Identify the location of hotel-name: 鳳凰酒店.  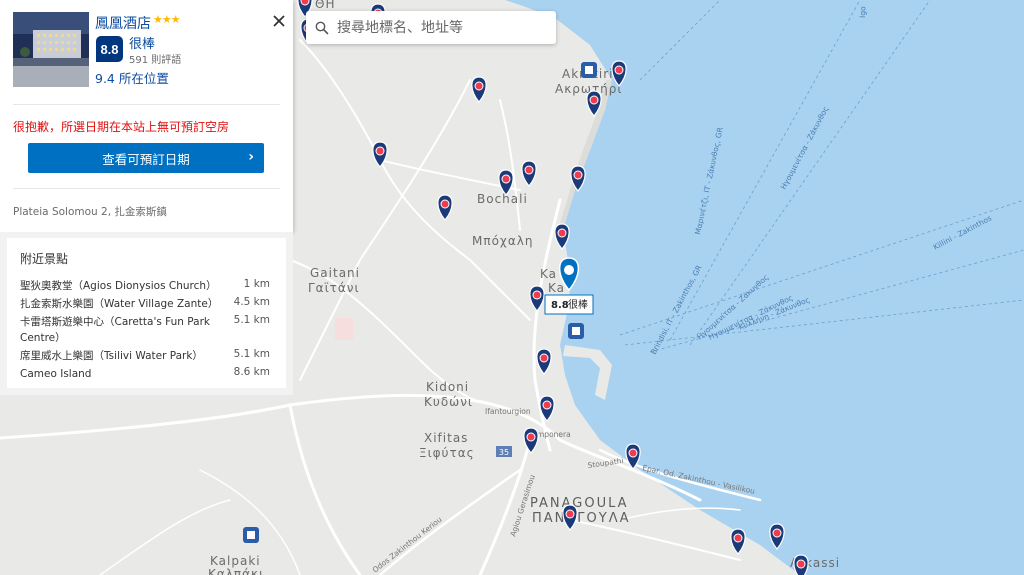
(123, 23).